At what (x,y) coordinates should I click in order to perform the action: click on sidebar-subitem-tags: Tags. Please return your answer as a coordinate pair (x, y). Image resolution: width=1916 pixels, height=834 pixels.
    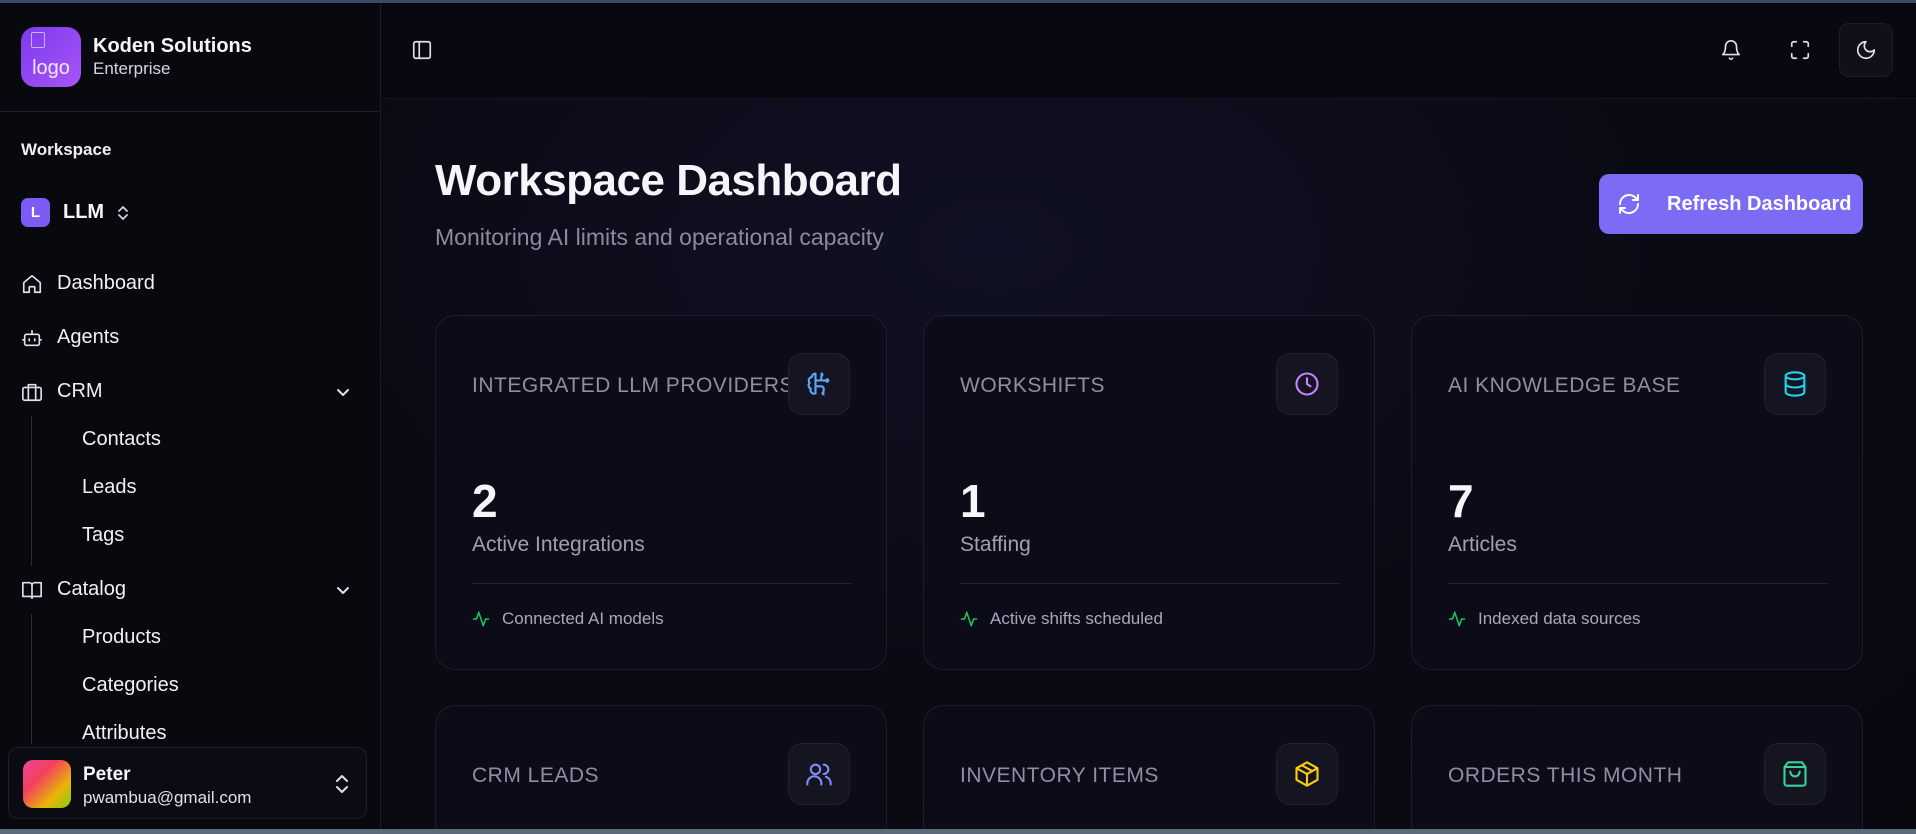
    Looking at the image, I should click on (103, 535).